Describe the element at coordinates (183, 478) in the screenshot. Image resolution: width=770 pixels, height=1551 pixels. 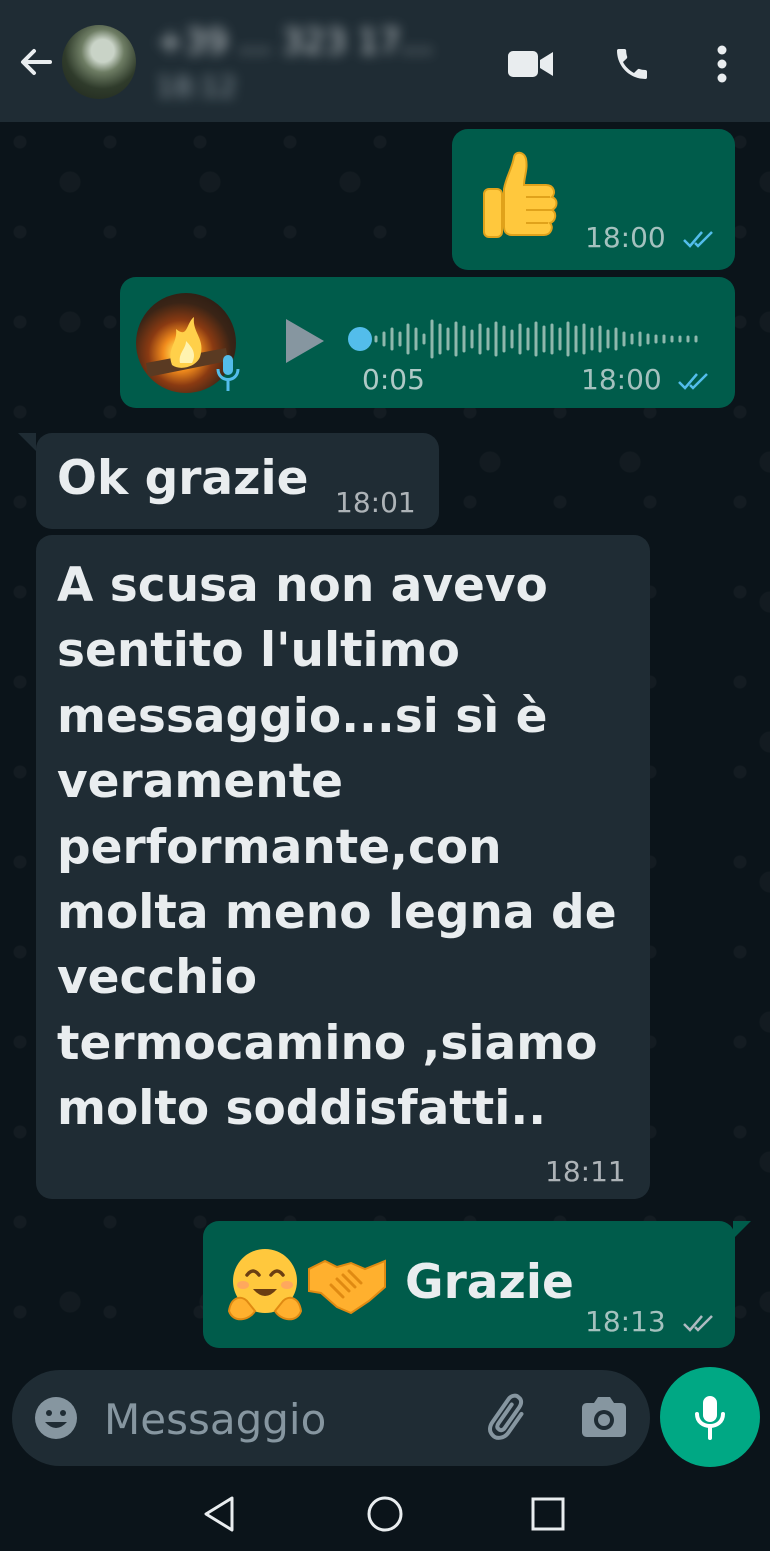
I see `message-text: Ok grazie` at that location.